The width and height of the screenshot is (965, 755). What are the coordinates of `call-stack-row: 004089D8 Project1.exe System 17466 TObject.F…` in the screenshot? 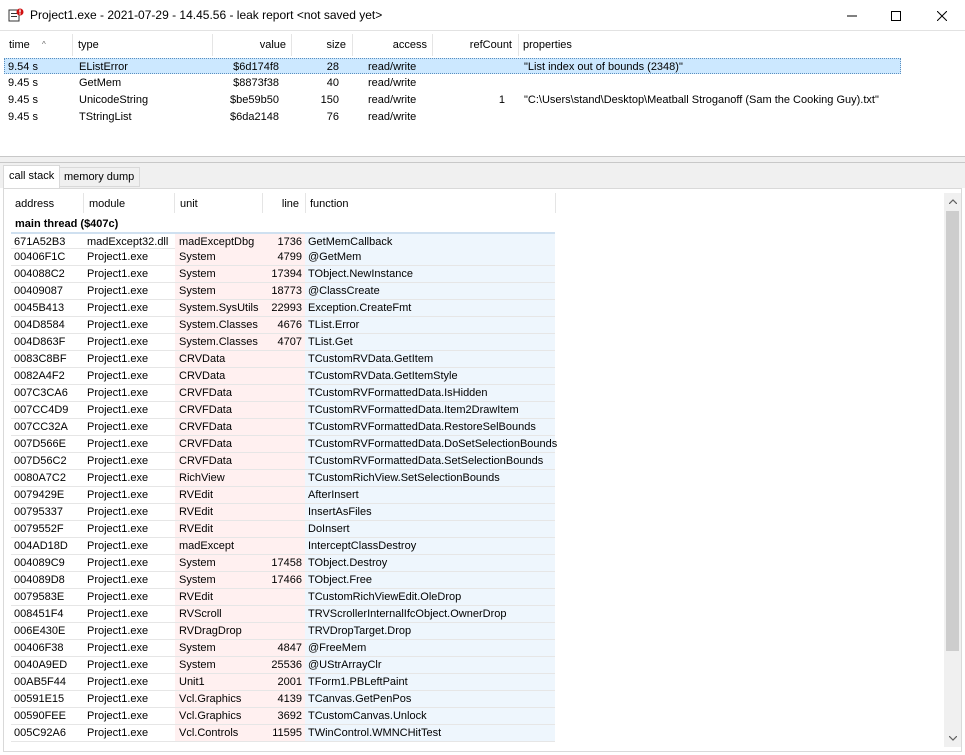 It's located at (283, 580).